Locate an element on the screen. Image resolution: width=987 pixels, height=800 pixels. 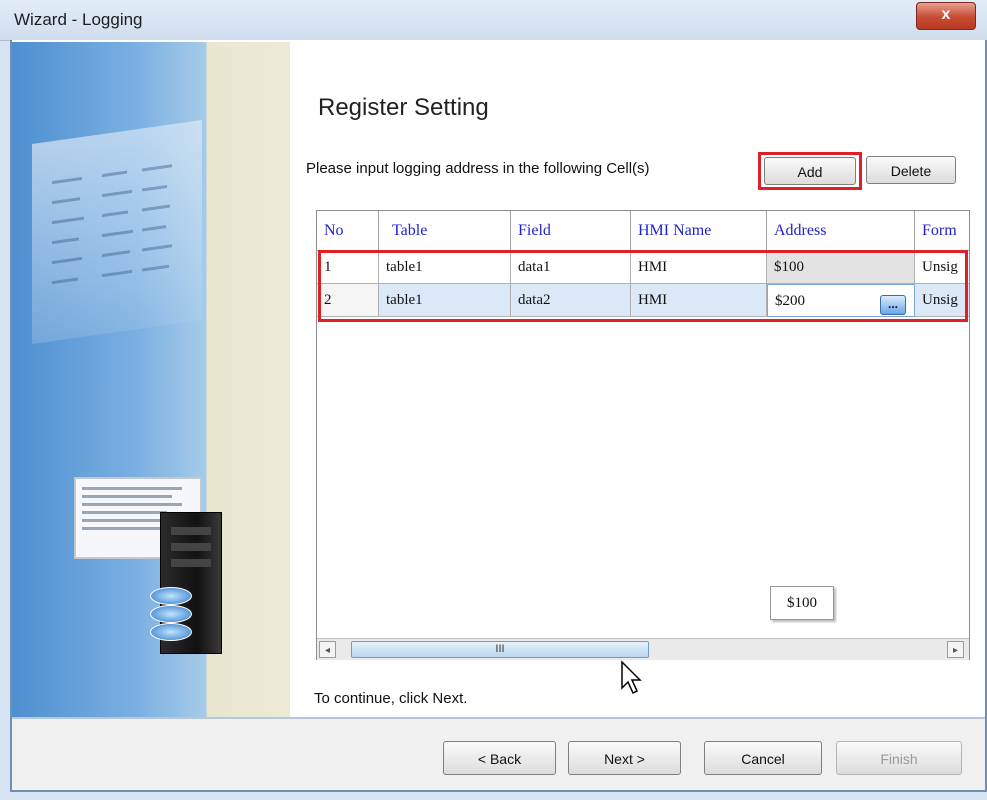
delete-button: Delete is located at coordinates (911, 170).